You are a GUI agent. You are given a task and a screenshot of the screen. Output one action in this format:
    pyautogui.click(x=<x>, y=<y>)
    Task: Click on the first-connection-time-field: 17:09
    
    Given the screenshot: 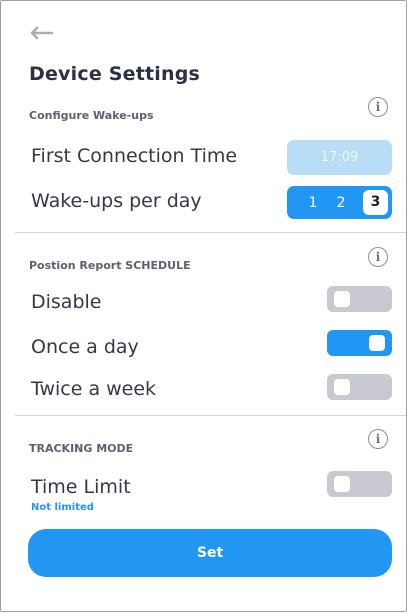 What is the action you would take?
    pyautogui.click(x=339, y=157)
    